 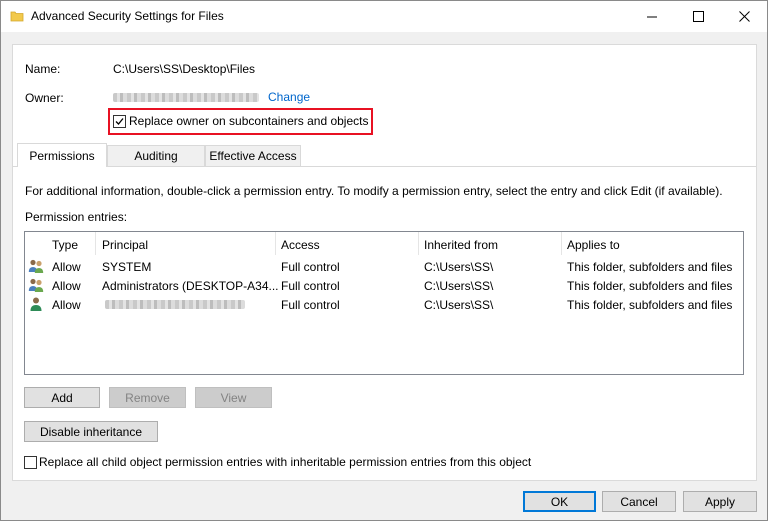 I want to click on tab-label: Permissions, so click(x=62, y=155).